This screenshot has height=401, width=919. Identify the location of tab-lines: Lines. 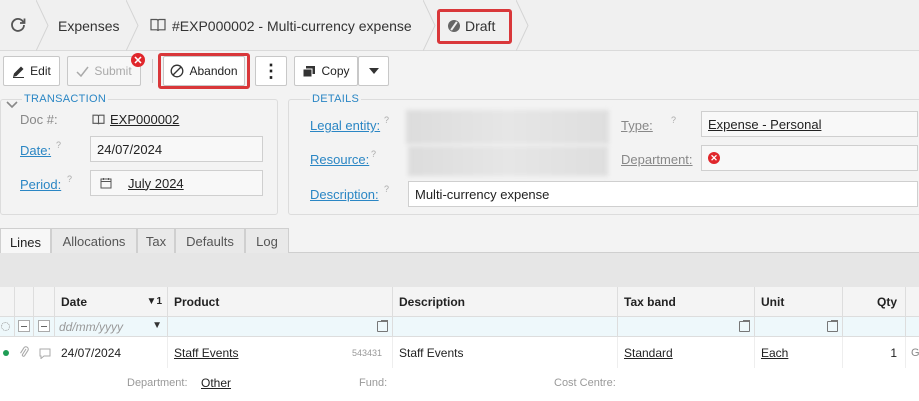
(25, 241).